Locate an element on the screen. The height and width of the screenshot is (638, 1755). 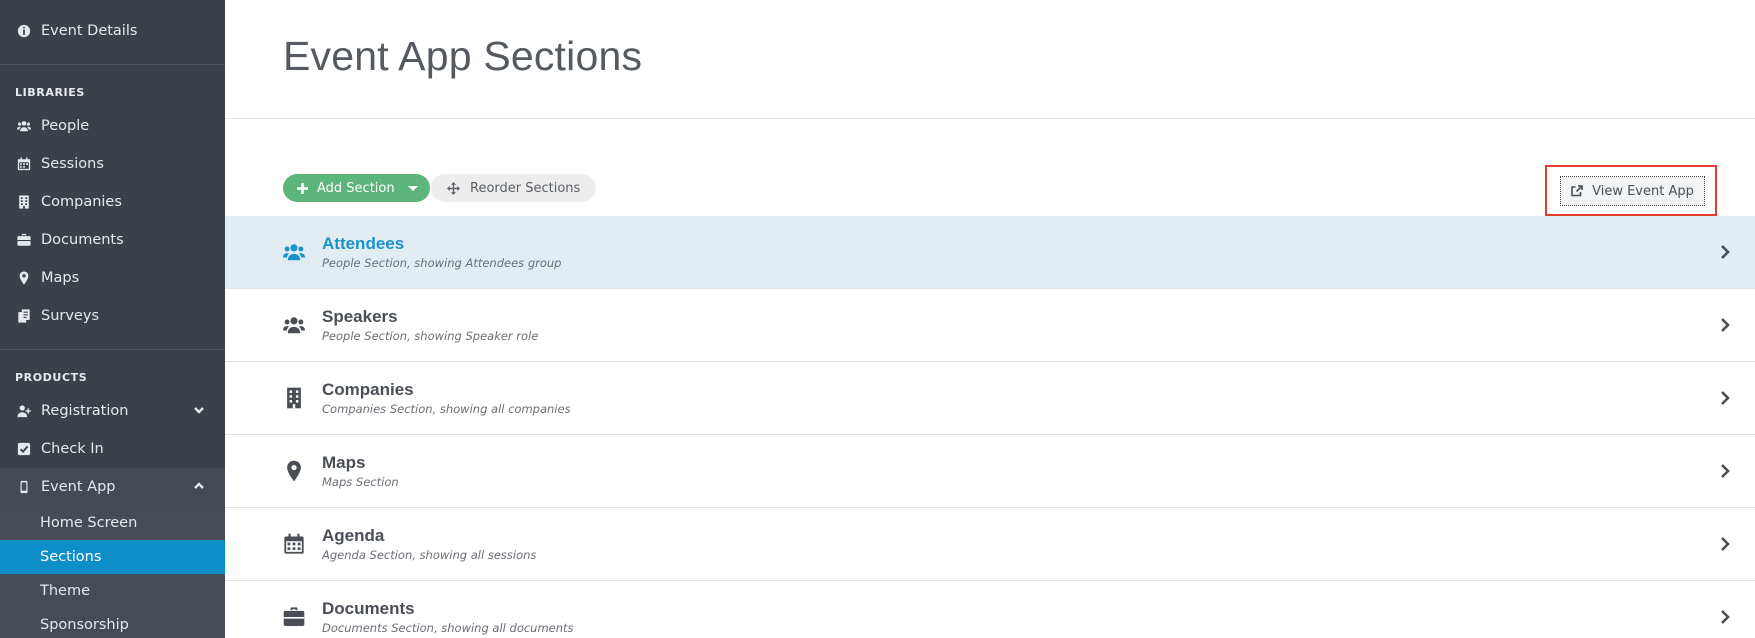
sidebar-item-label: Companies is located at coordinates (81, 202).